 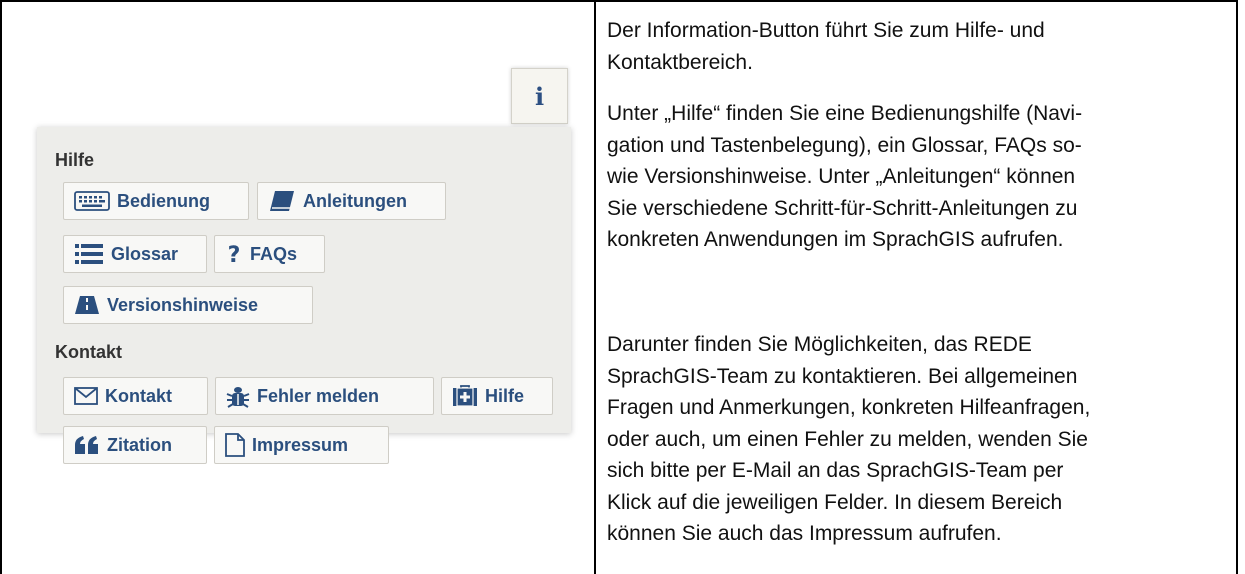 What do you see at coordinates (282, 201) in the screenshot?
I see `book-icon` at bounding box center [282, 201].